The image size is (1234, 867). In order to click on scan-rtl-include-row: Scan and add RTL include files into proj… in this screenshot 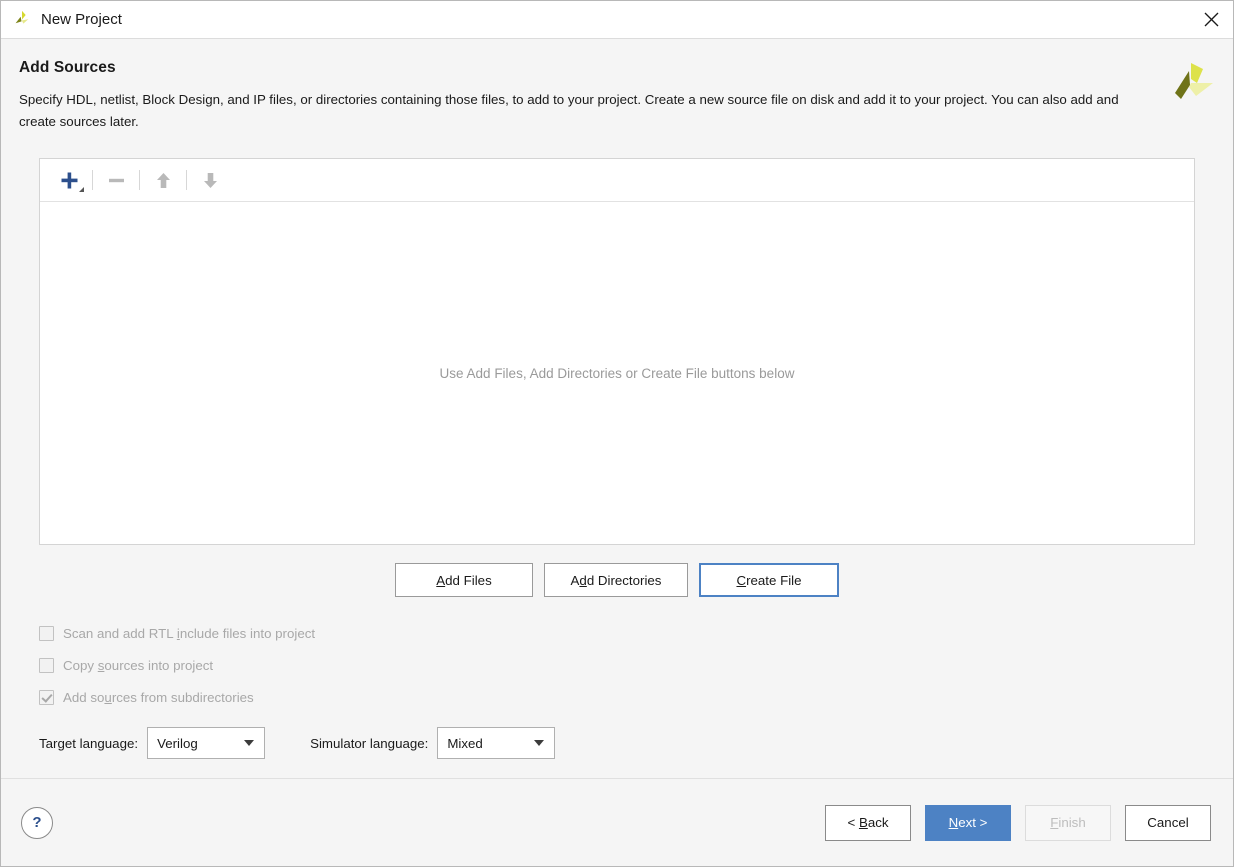, I will do `click(617, 633)`.